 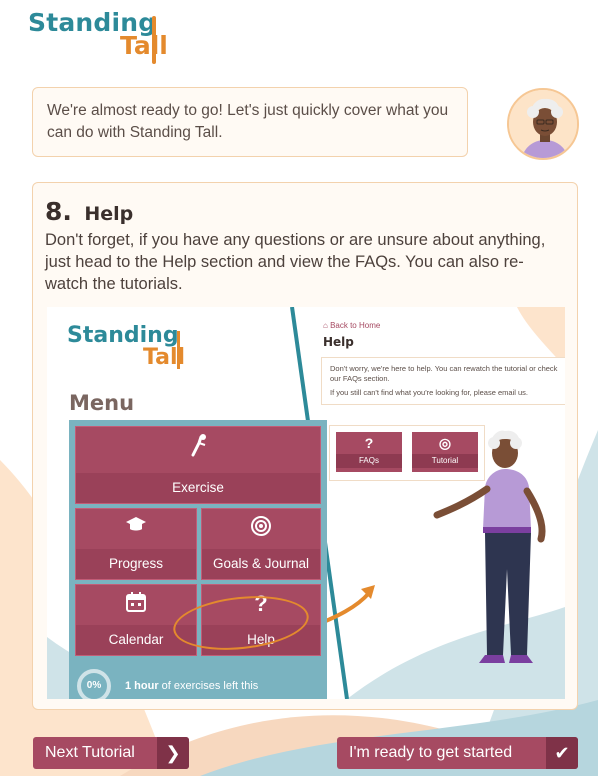 What do you see at coordinates (208, 685) in the screenshot?
I see `progress-text: of exercises left this` at bounding box center [208, 685].